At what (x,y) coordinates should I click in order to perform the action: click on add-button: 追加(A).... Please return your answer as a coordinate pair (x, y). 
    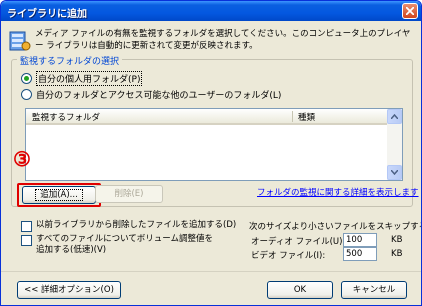
    Looking at the image, I should click on (59, 195).